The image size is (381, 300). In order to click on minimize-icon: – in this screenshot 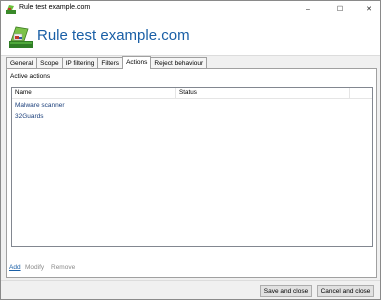, I will do `click(308, 9)`.